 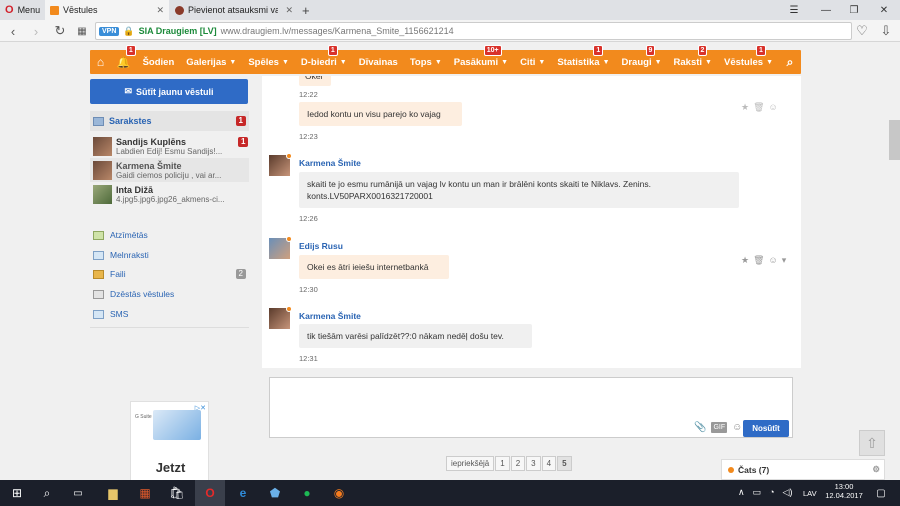 I want to click on attach-icon: 📎, so click(x=700, y=427).